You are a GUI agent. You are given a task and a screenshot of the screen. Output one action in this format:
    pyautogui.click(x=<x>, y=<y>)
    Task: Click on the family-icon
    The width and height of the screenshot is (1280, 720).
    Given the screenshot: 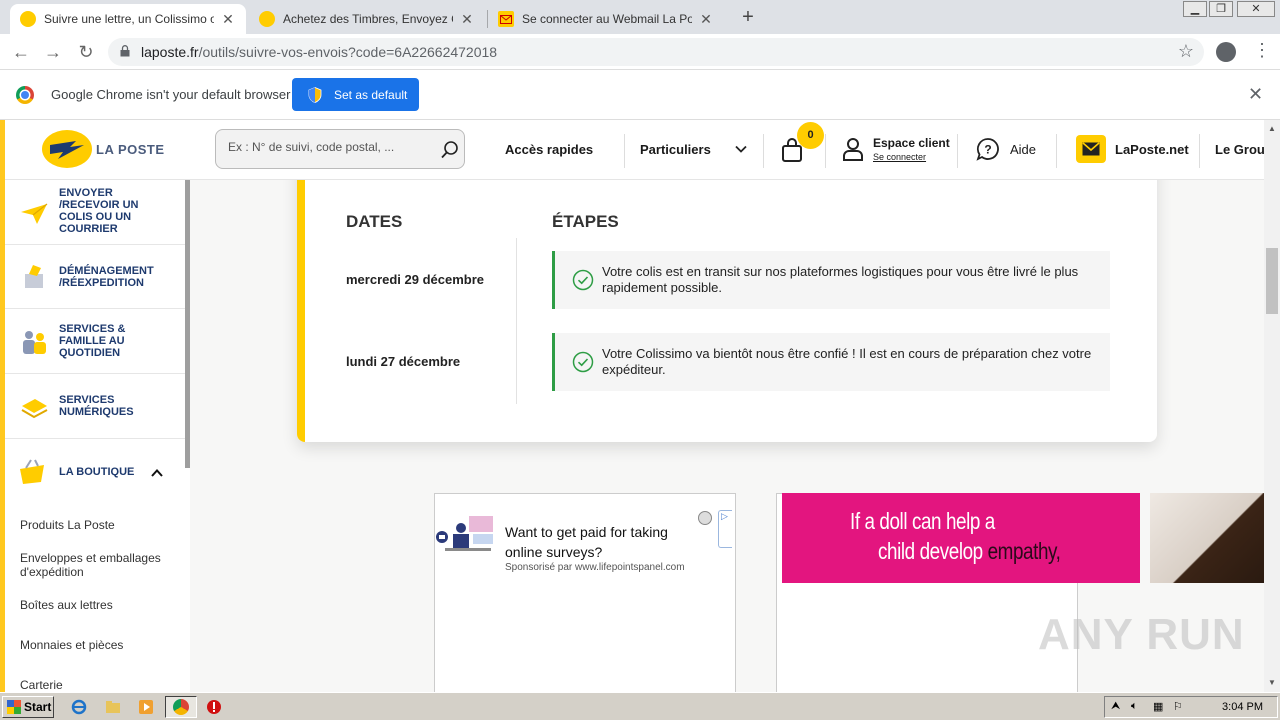 What is the action you would take?
    pyautogui.click(x=34, y=342)
    